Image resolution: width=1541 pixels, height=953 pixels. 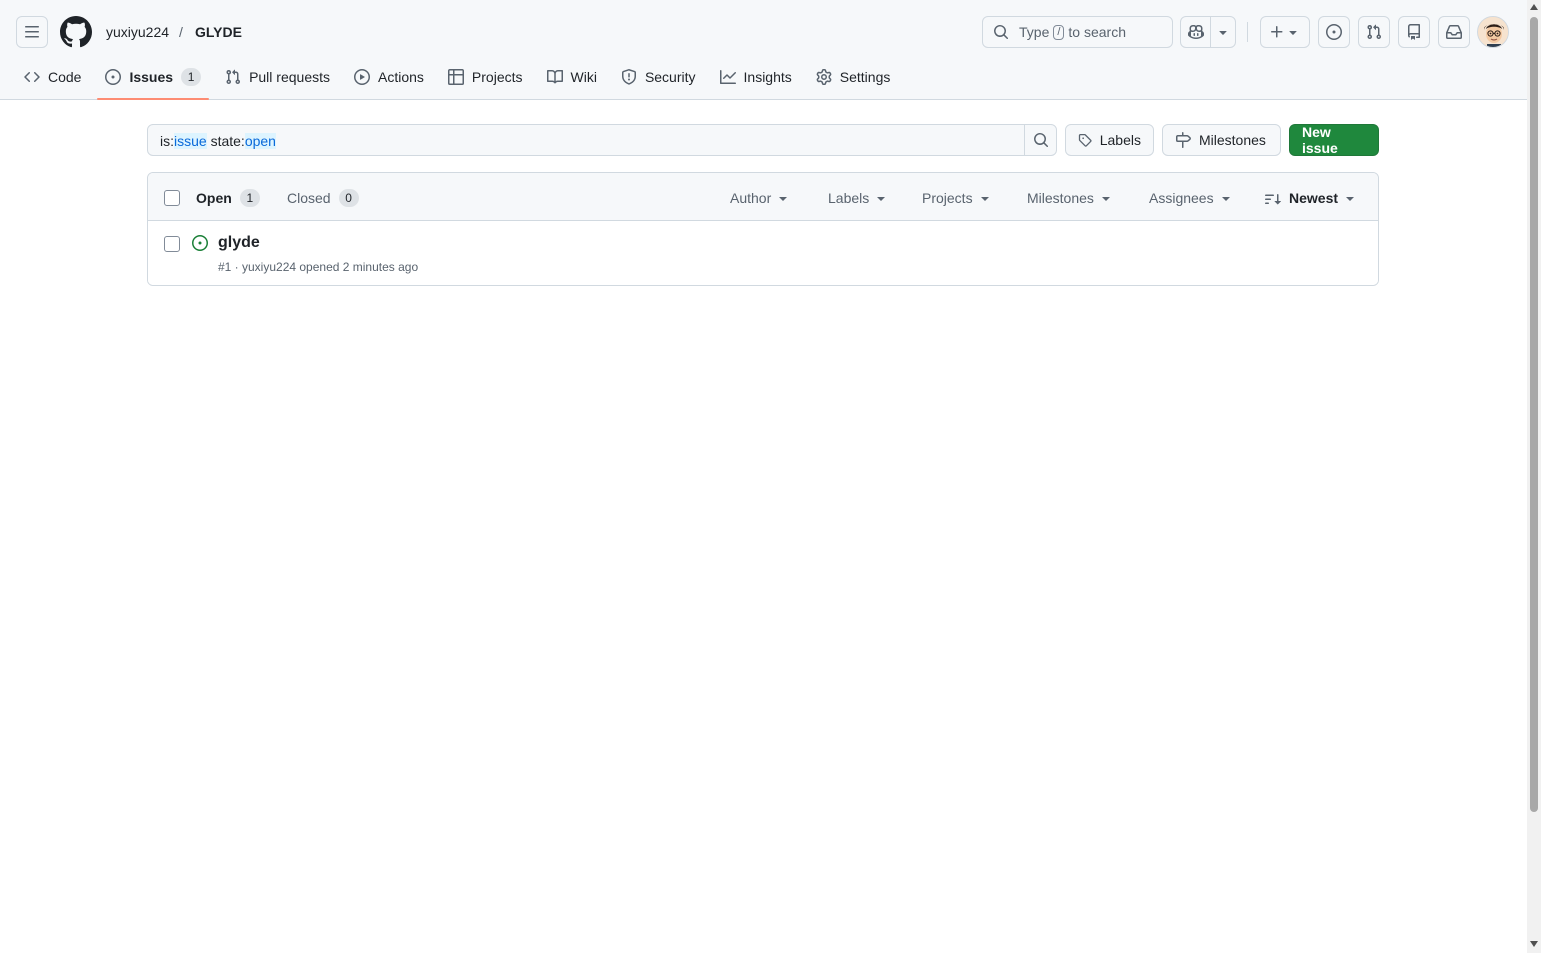 I want to click on select-all-checkbox, so click(x=172, y=198).